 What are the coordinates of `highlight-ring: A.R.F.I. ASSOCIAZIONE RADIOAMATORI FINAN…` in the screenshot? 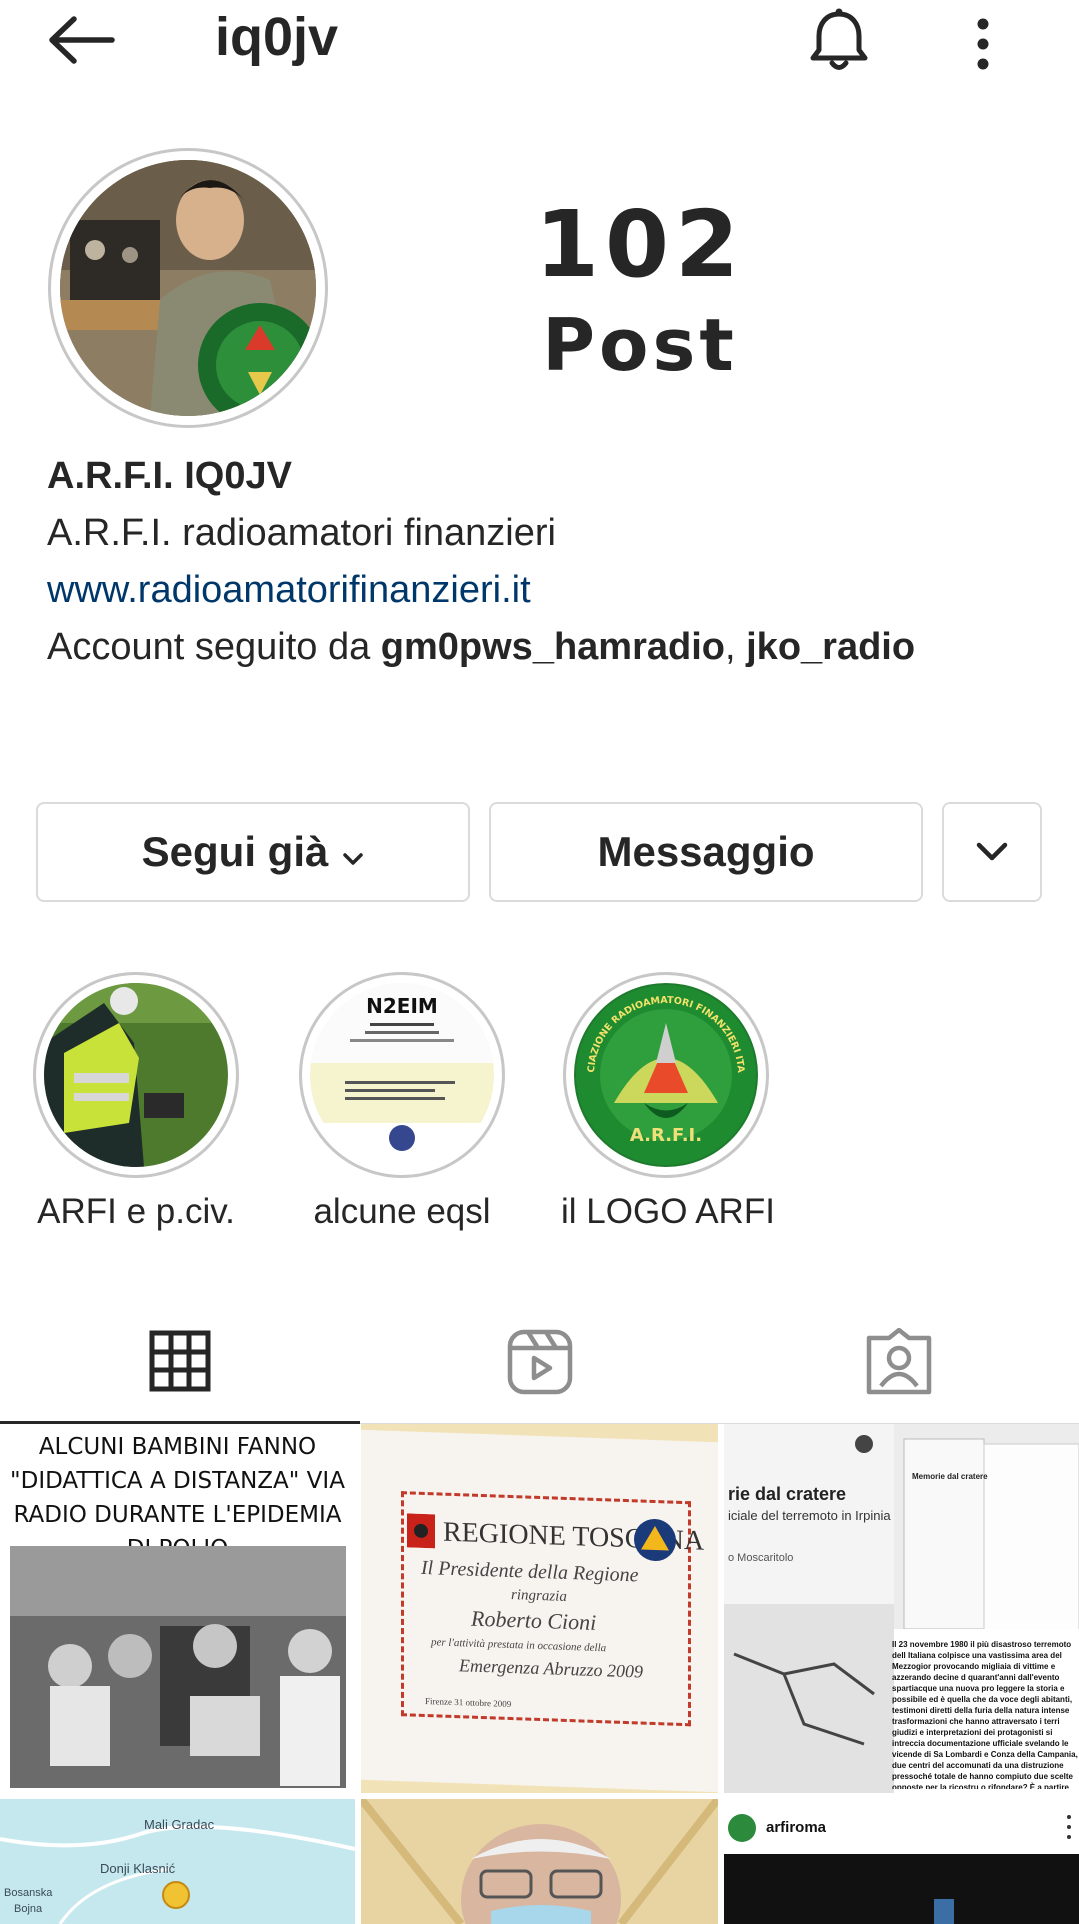 It's located at (666, 1075).